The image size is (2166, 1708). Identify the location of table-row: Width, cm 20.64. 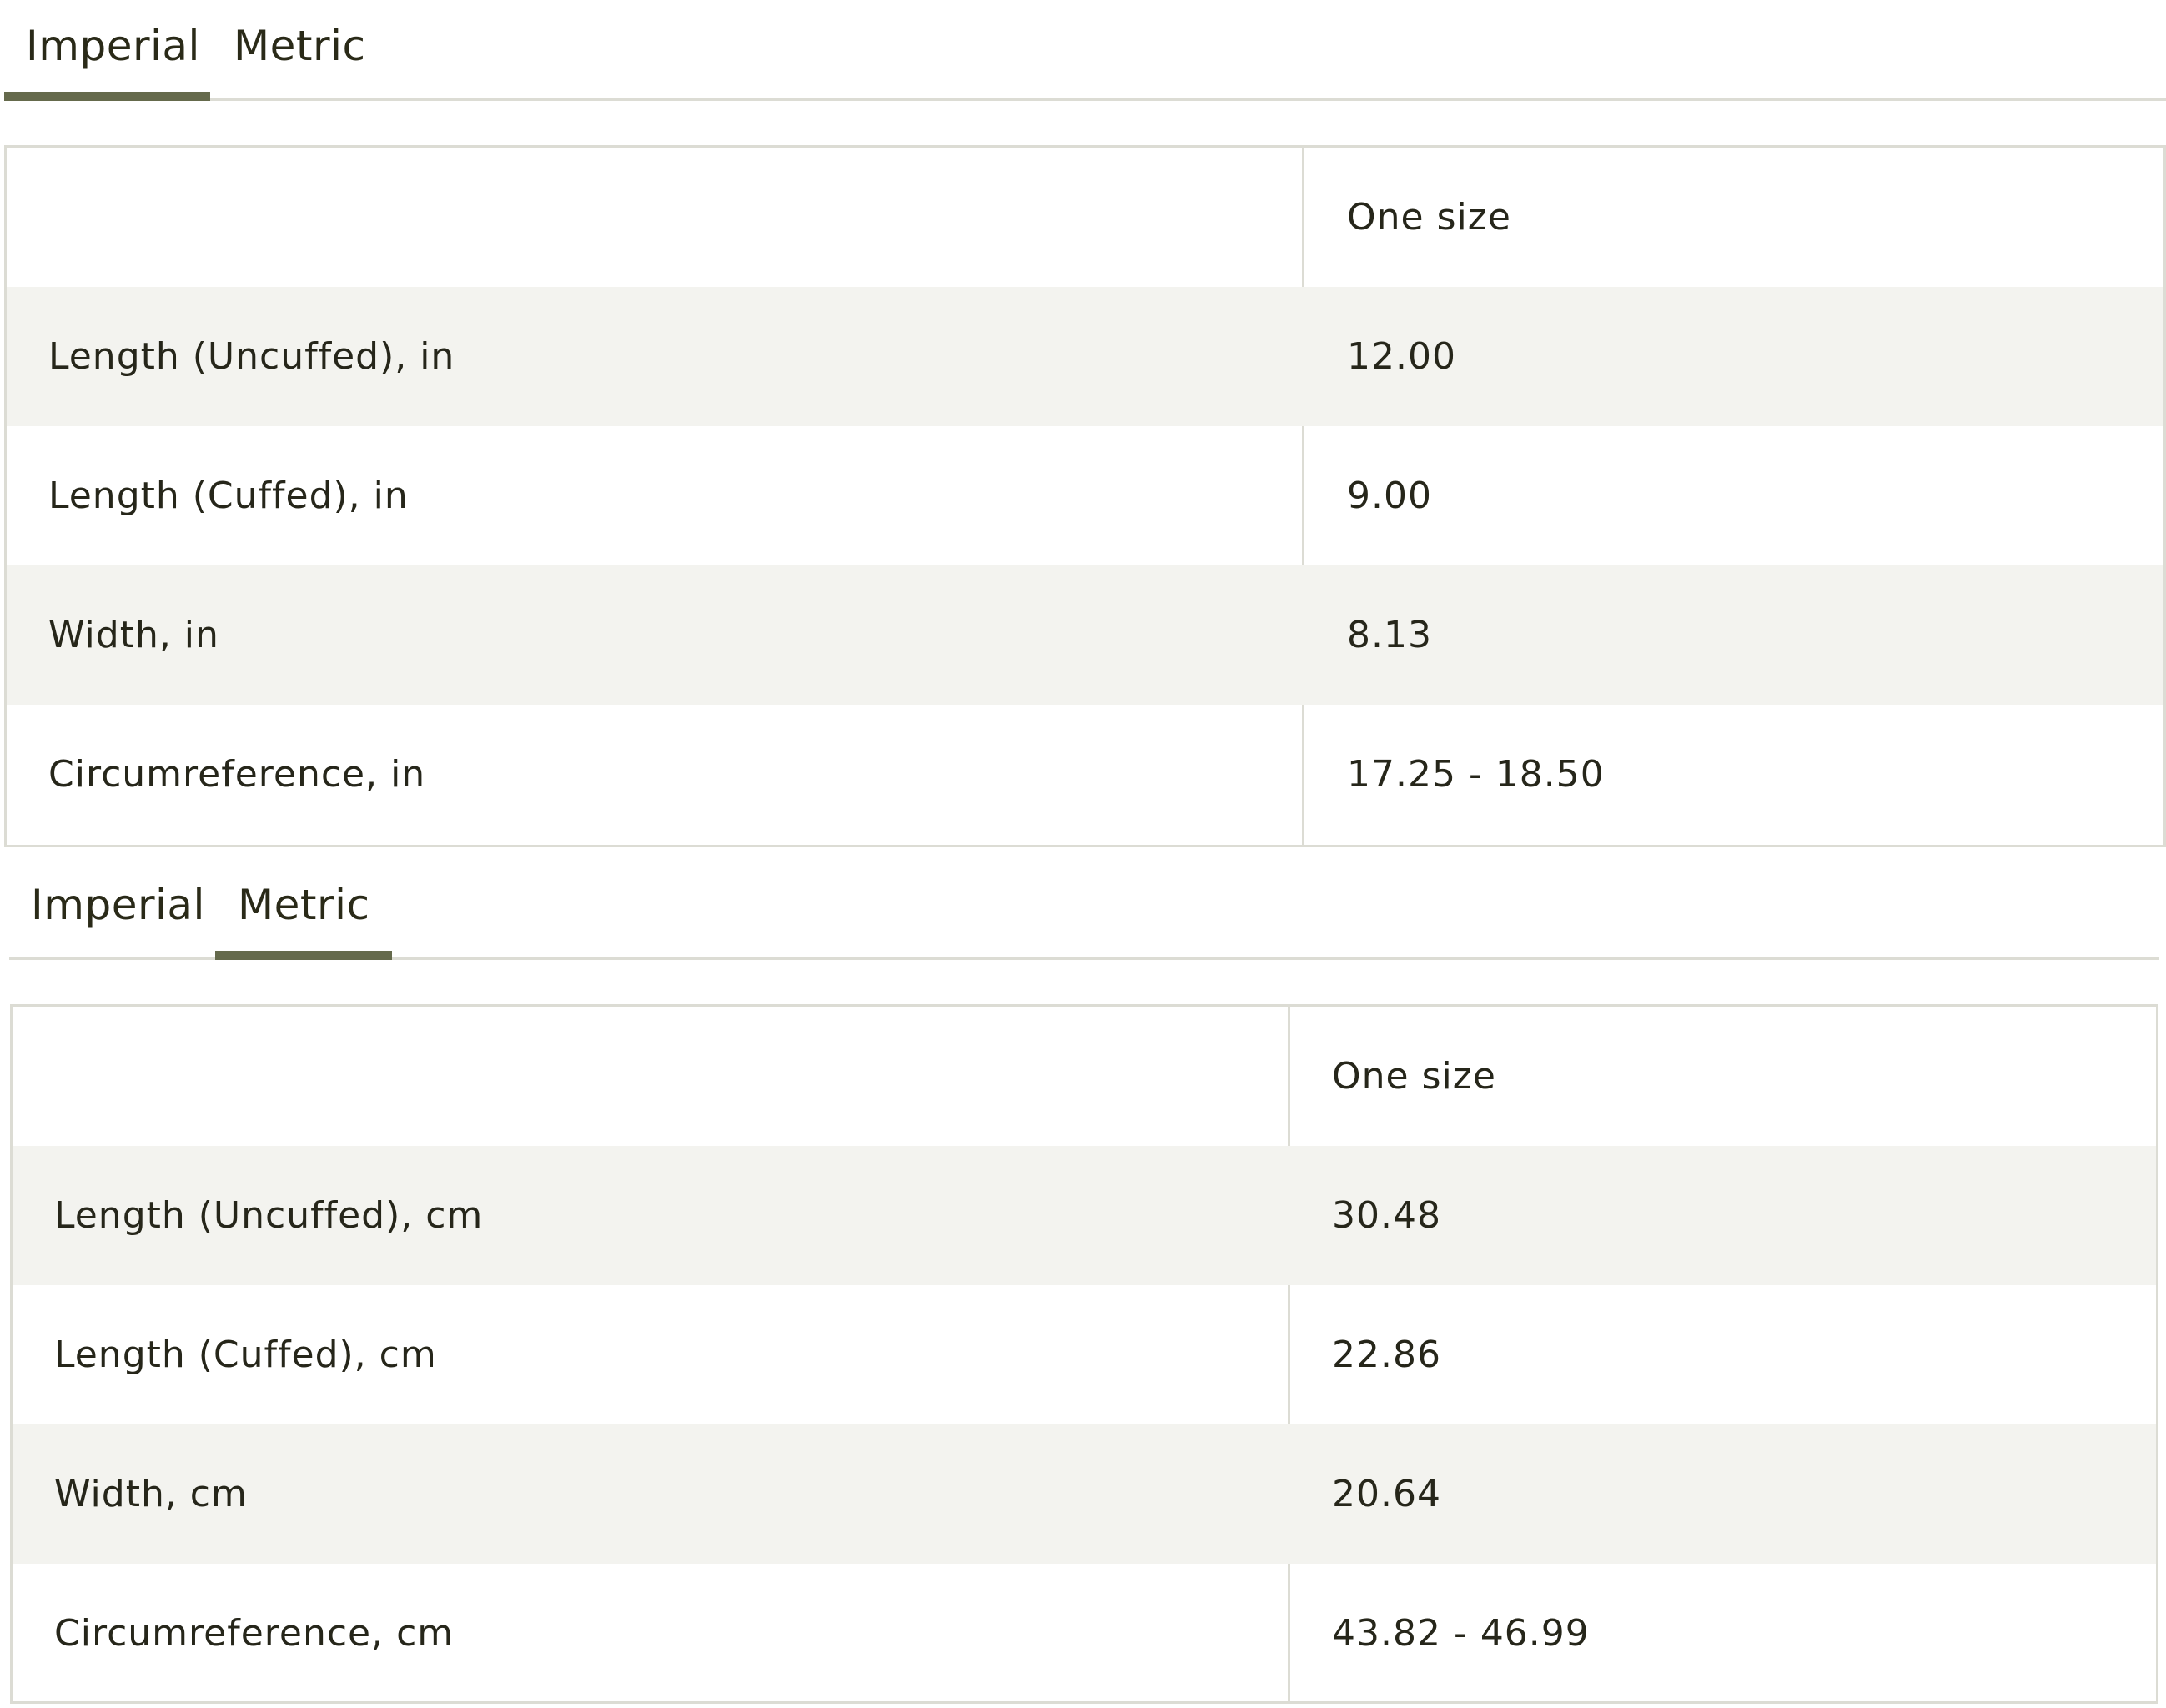
(1084, 1494).